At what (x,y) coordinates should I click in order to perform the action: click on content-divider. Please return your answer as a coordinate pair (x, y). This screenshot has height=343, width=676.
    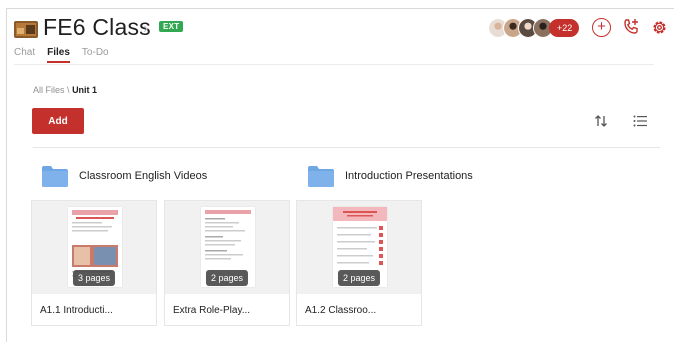
    Looking at the image, I should click on (346, 147).